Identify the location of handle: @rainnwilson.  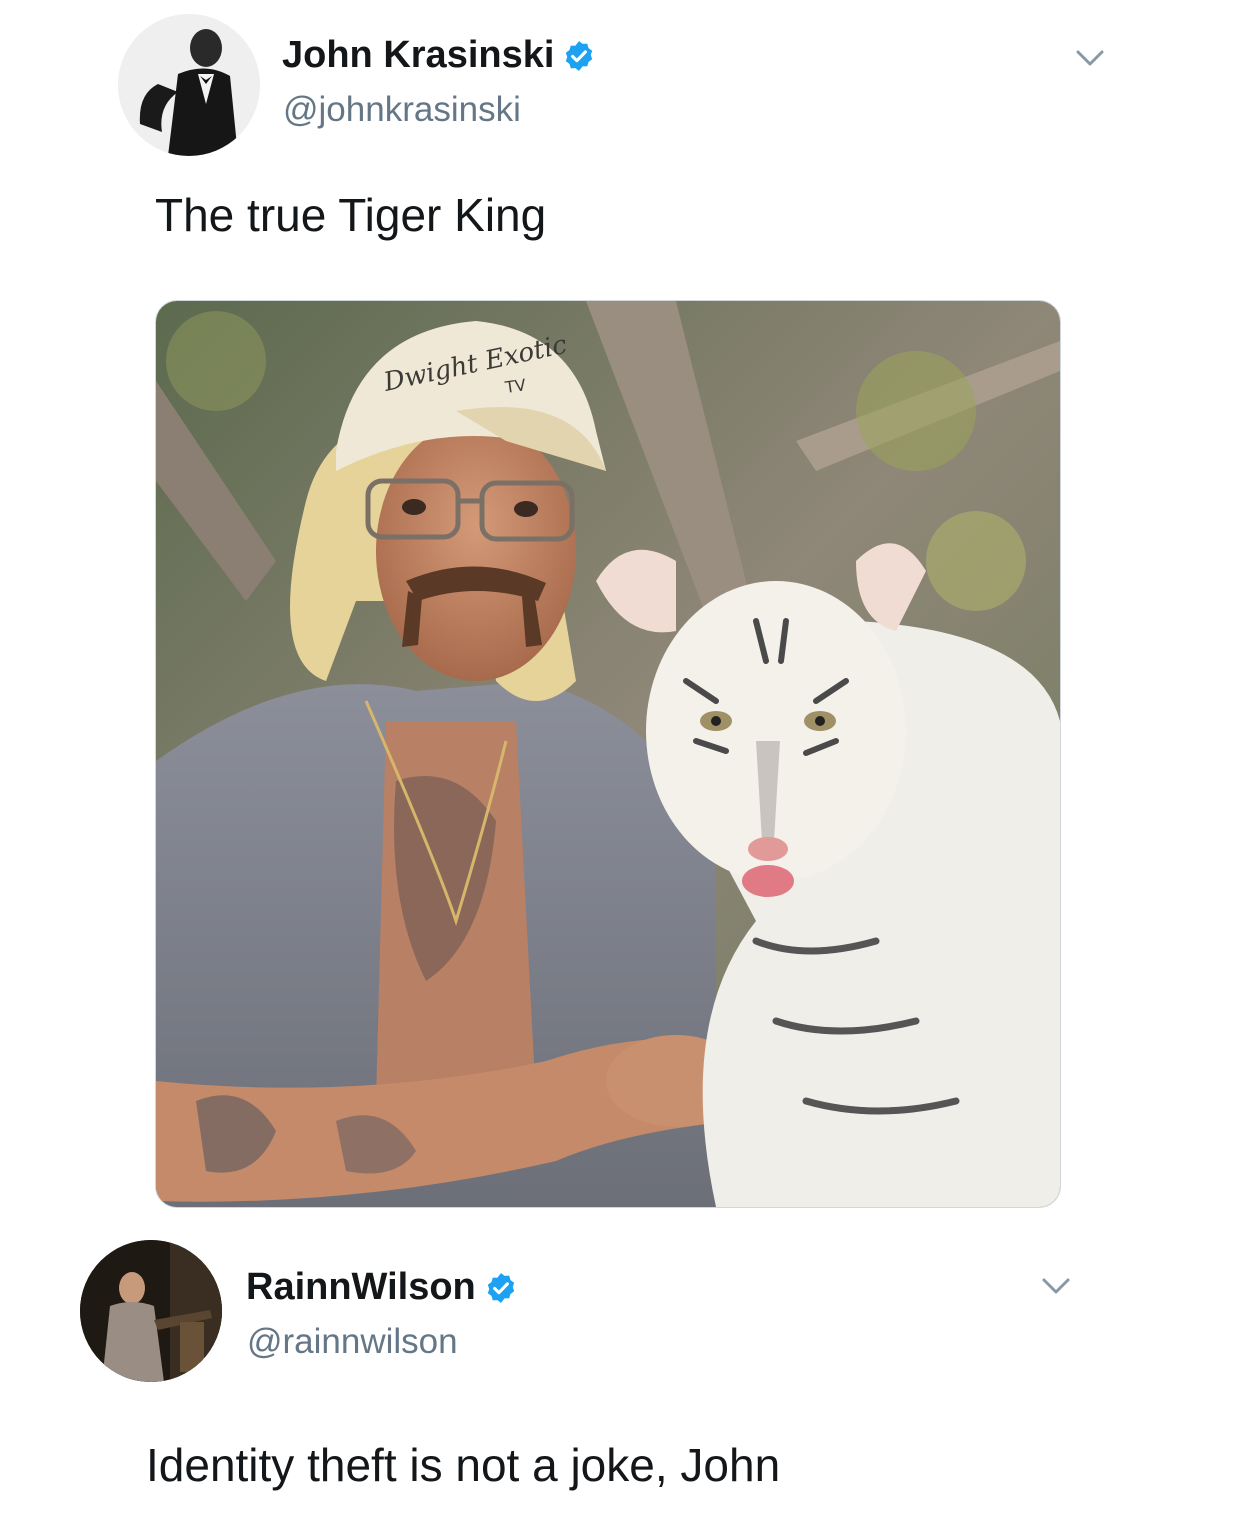
(352, 1342).